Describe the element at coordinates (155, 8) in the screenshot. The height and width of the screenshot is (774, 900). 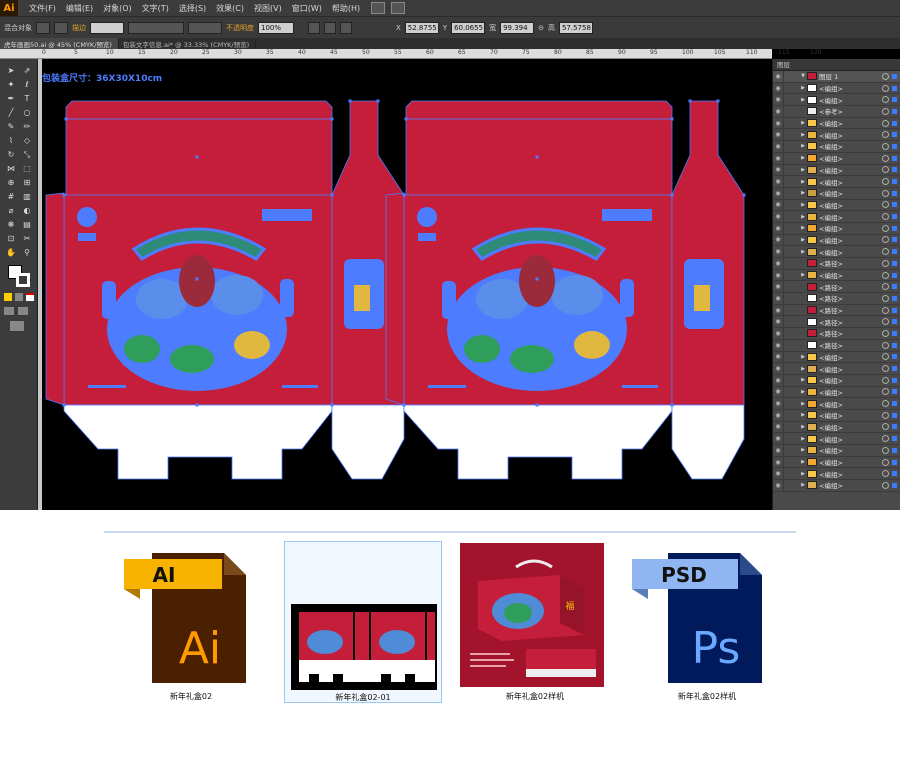
I see `menu-type: 文字(T)` at that location.